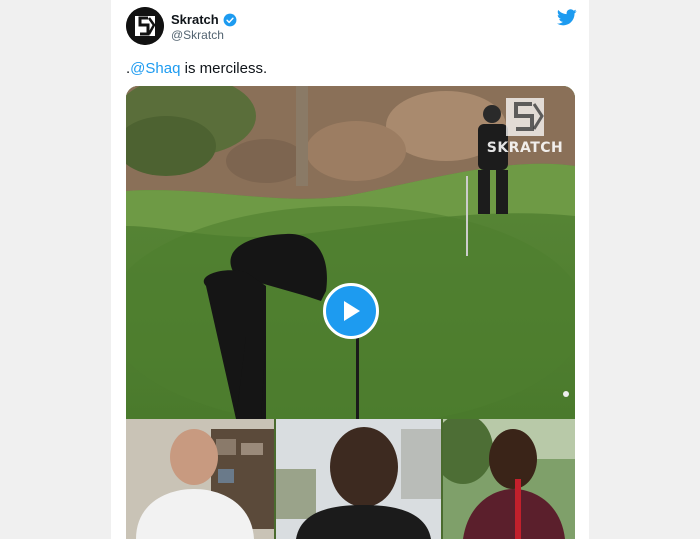 This screenshot has width=700, height=539. I want to click on skratch-logo-icon, so click(145, 26).